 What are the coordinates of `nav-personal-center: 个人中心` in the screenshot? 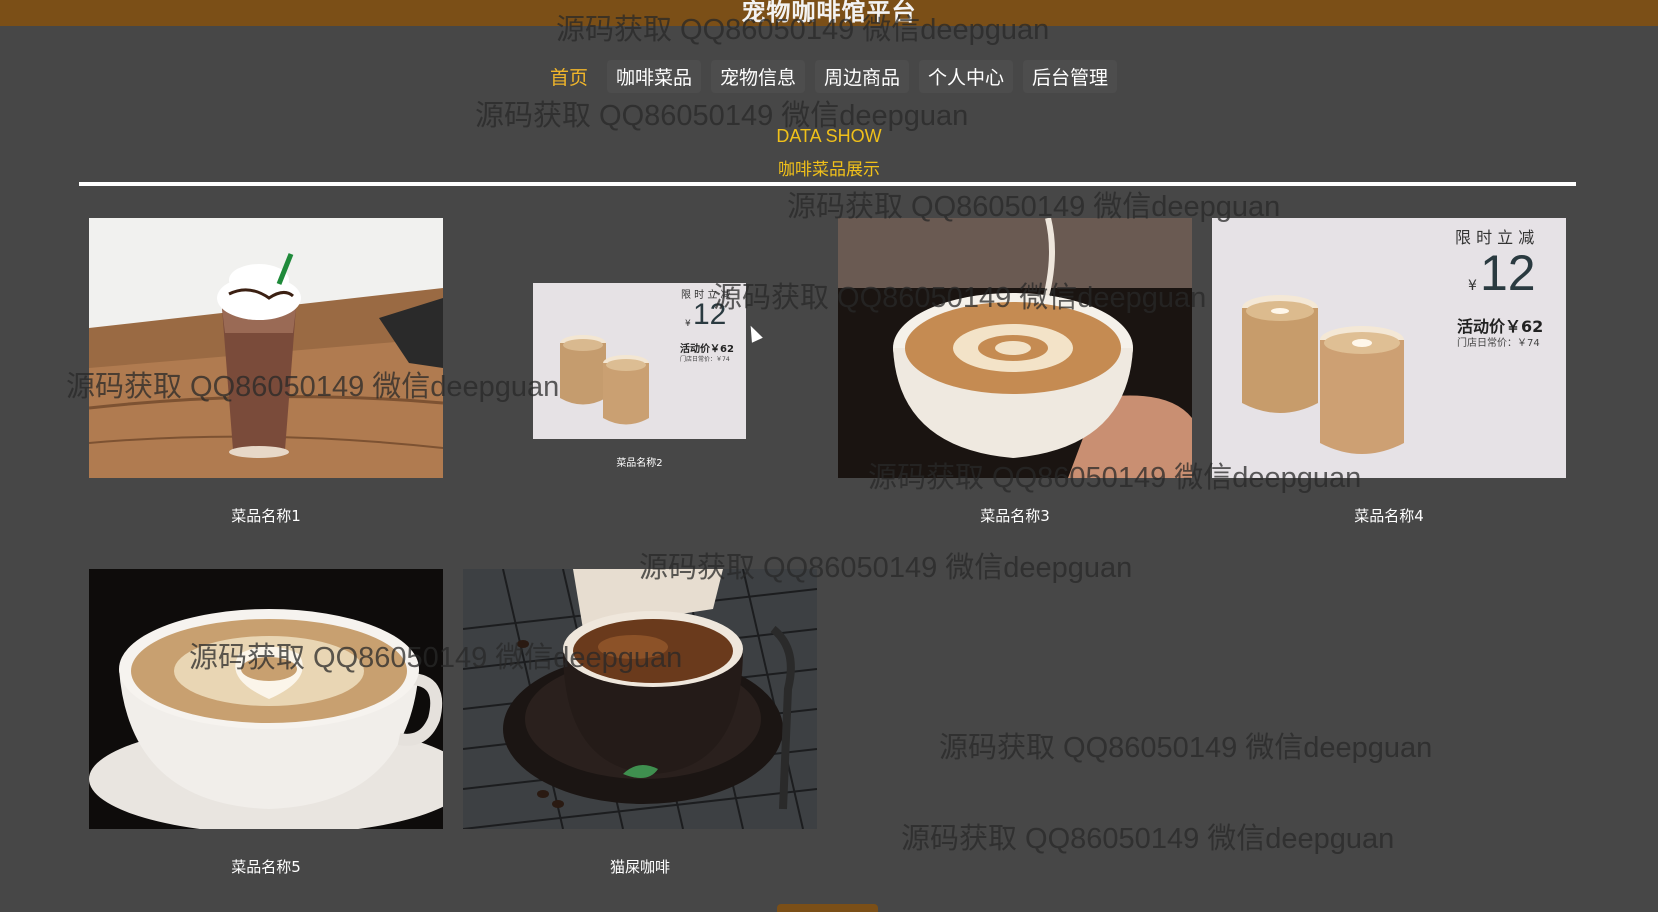 It's located at (966, 76).